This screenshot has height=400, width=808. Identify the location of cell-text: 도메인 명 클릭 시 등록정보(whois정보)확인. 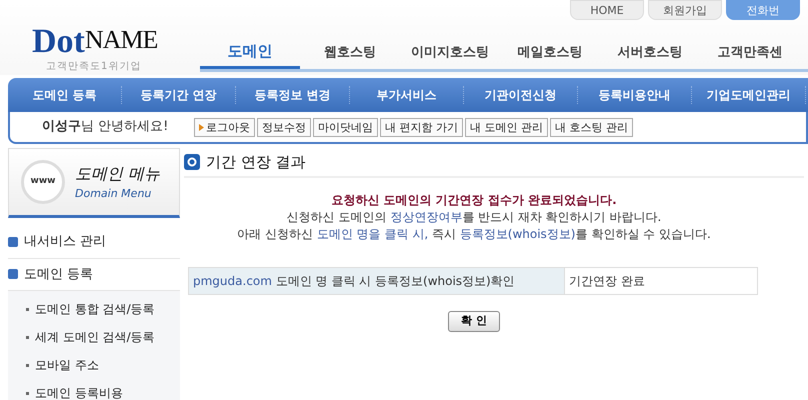
(394, 281).